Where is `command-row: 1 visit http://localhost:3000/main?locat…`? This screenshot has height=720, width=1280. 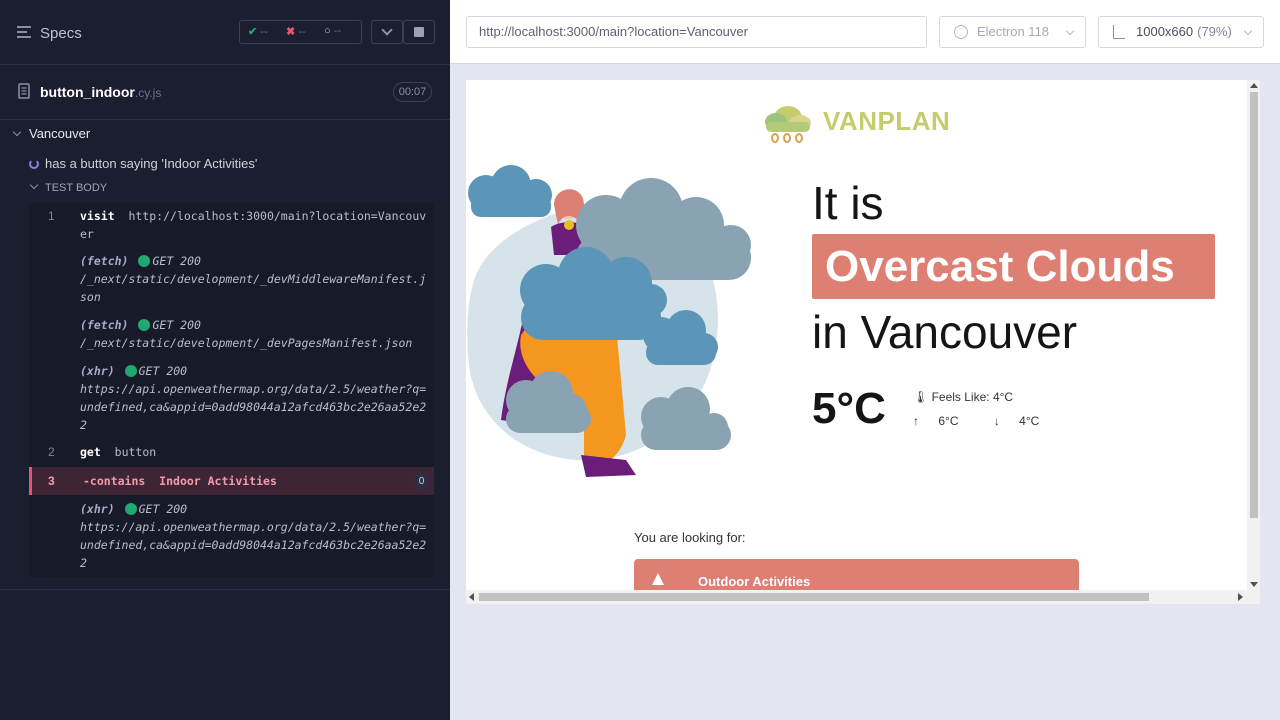
command-row: 1 visit http://localhost:3000/main?locat… is located at coordinates (231, 227).